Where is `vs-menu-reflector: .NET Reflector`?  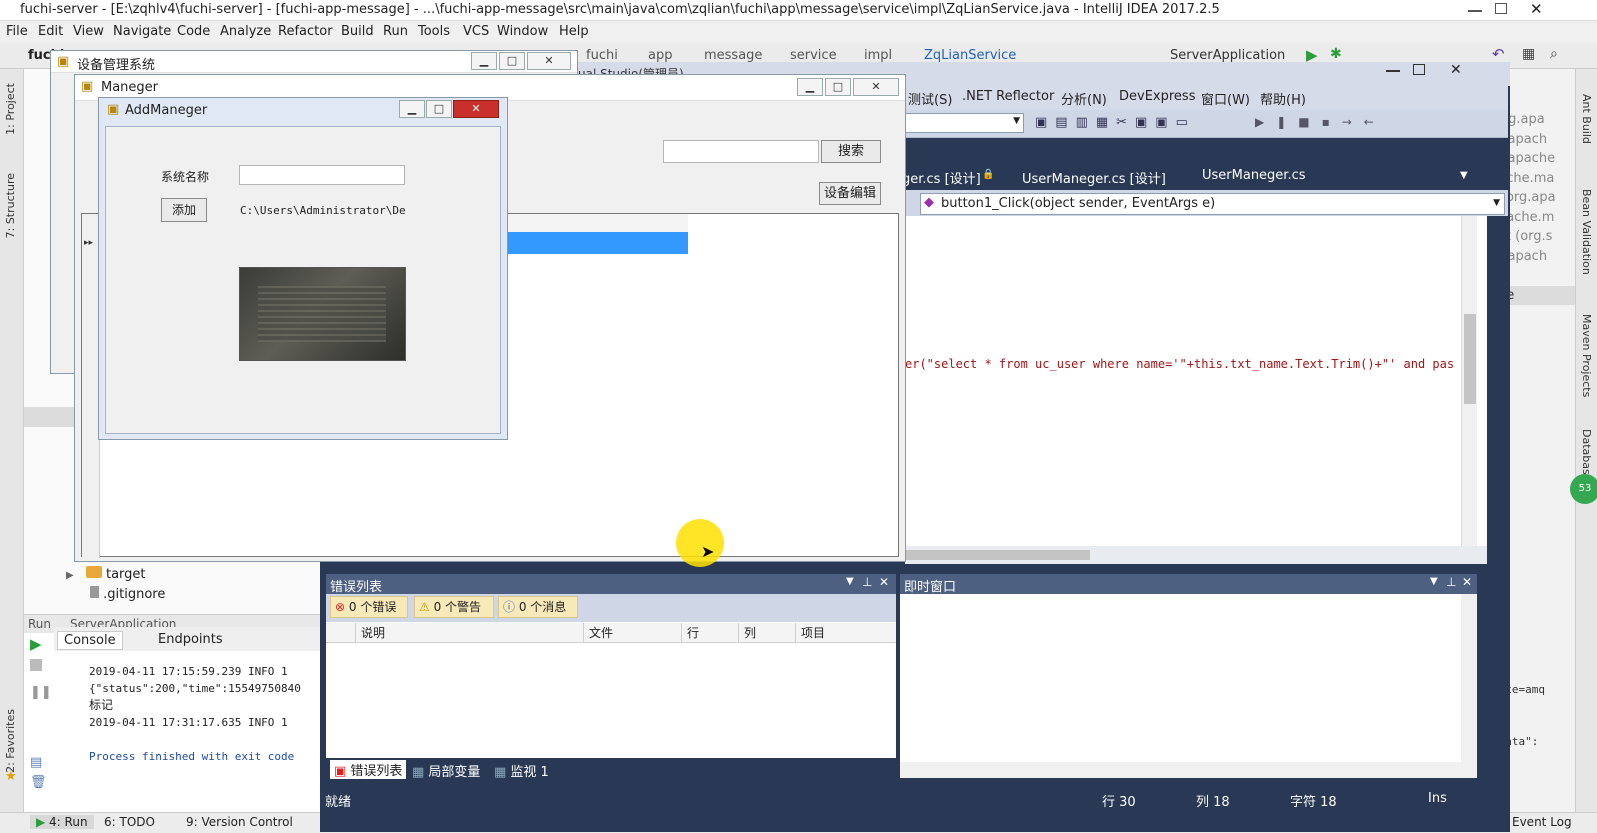
vs-menu-reflector: .NET Reflector is located at coordinates (1008, 96).